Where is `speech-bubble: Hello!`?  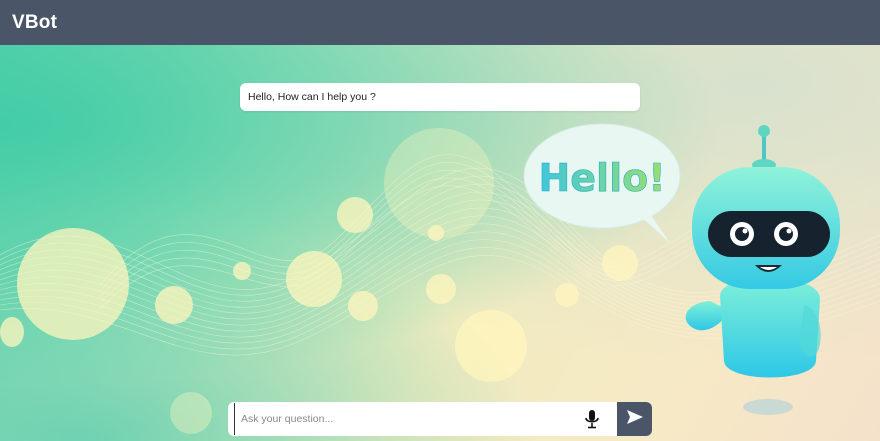 speech-bubble: Hello! is located at coordinates (602, 183).